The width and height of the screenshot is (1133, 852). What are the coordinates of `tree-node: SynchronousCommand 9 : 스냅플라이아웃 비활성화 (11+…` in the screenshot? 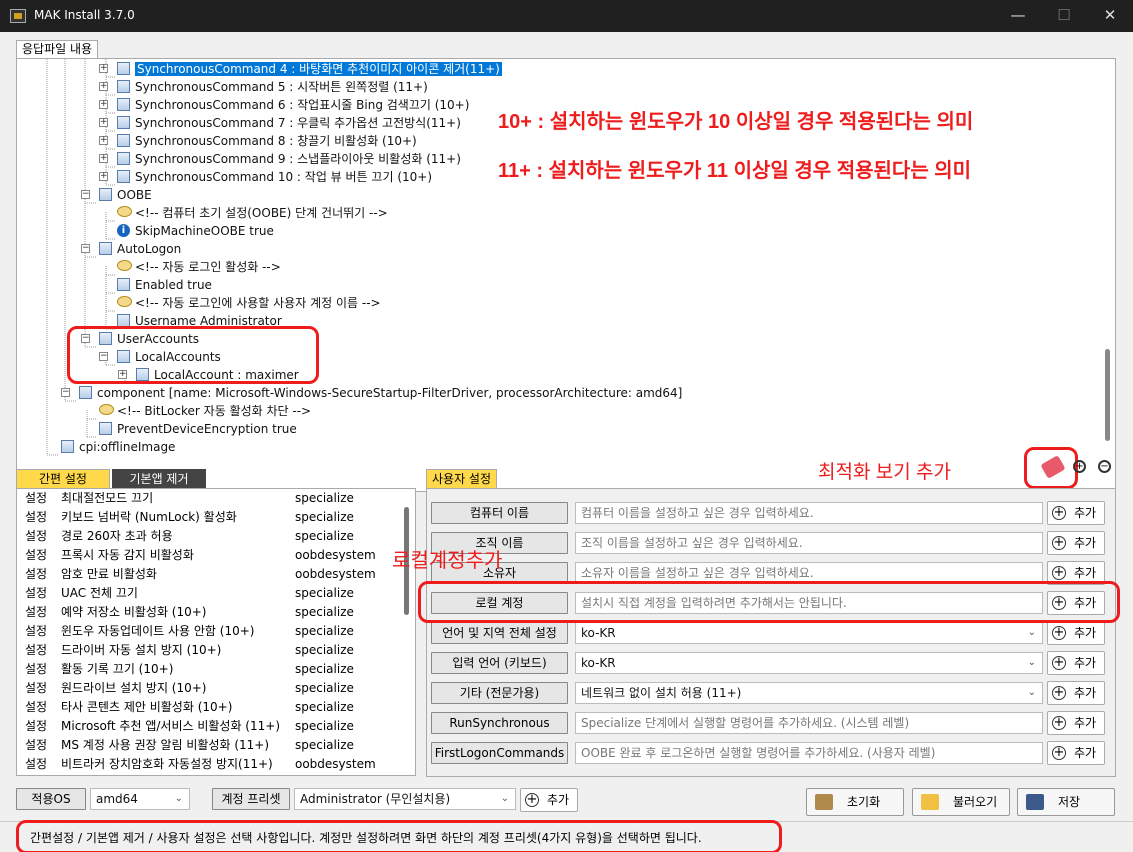 It's located at (298, 159).